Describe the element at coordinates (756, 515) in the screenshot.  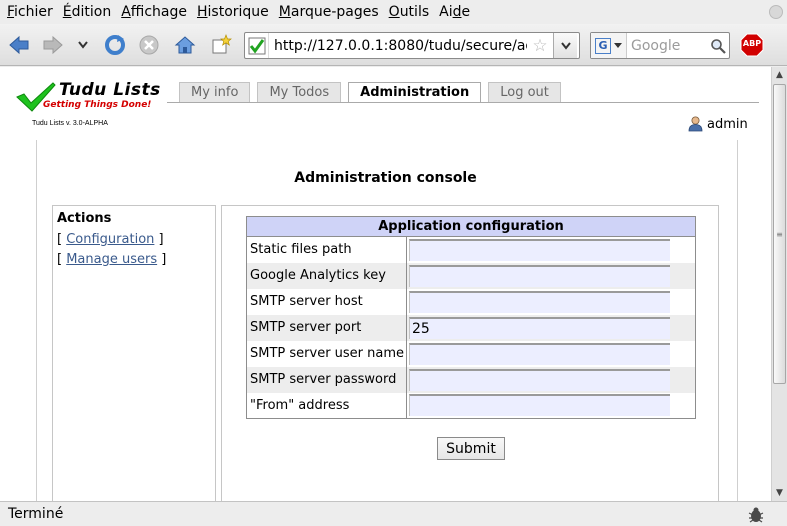
I see `firebug-icon` at that location.